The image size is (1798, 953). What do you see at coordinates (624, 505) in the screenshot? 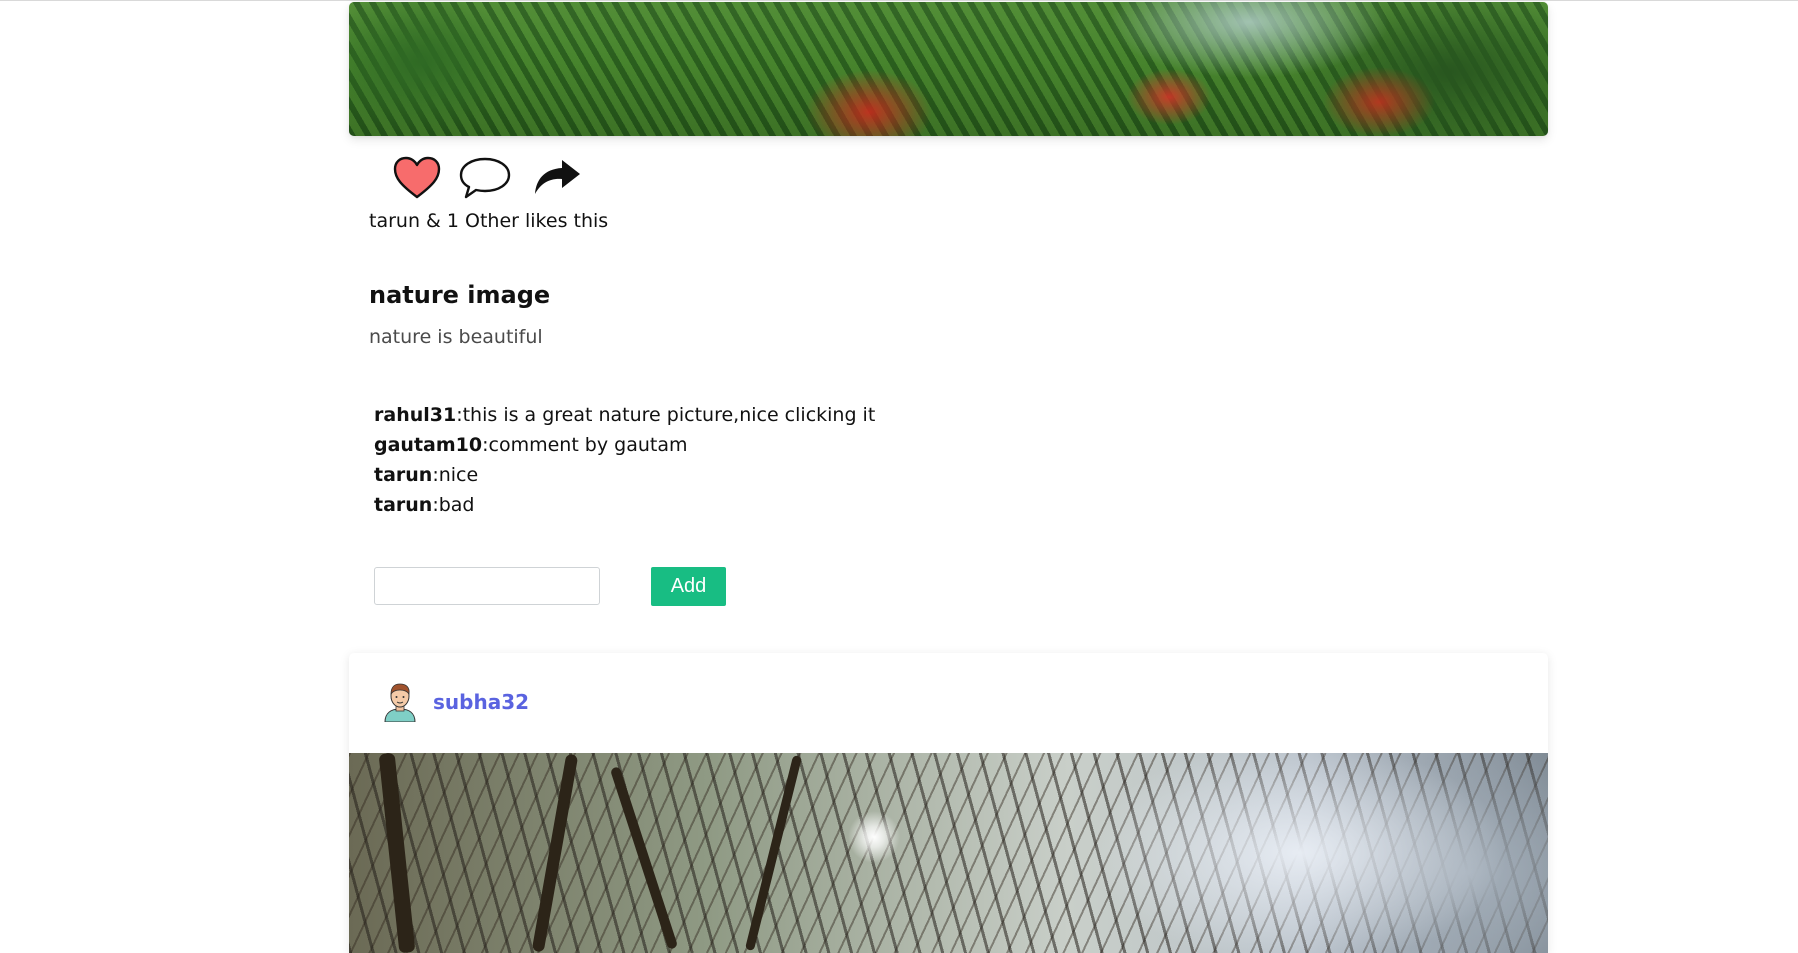
I see `comment-item: tarun:bad` at bounding box center [624, 505].